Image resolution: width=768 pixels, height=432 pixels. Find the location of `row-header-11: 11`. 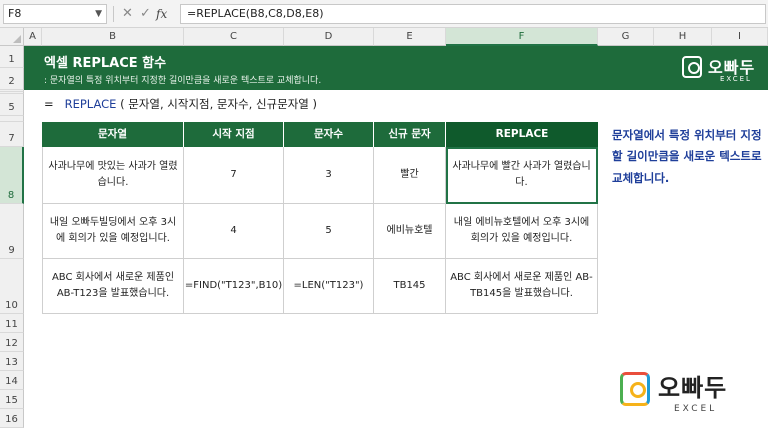

row-header-11: 11 is located at coordinates (12, 323).